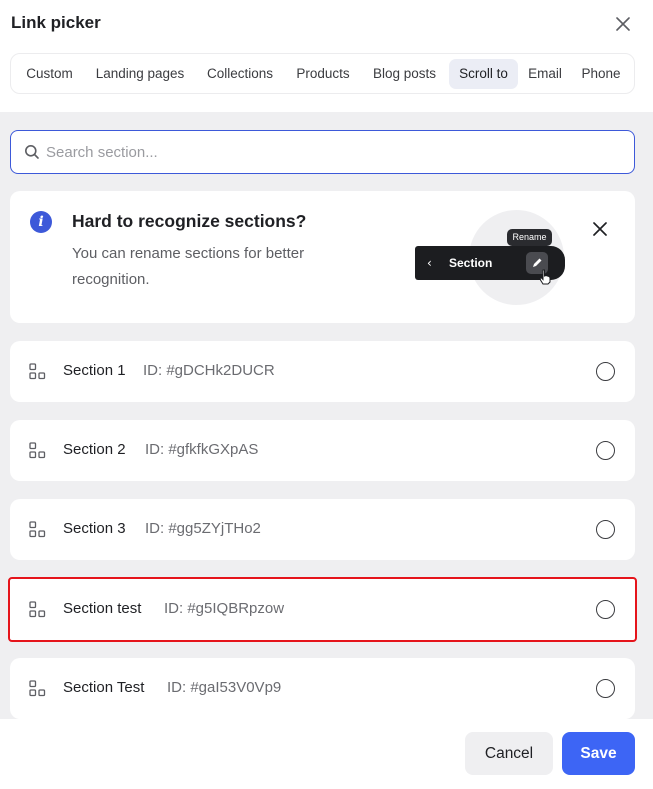  What do you see at coordinates (202, 449) in the screenshot?
I see `section-id: ID: #gfkfkGXpAS` at bounding box center [202, 449].